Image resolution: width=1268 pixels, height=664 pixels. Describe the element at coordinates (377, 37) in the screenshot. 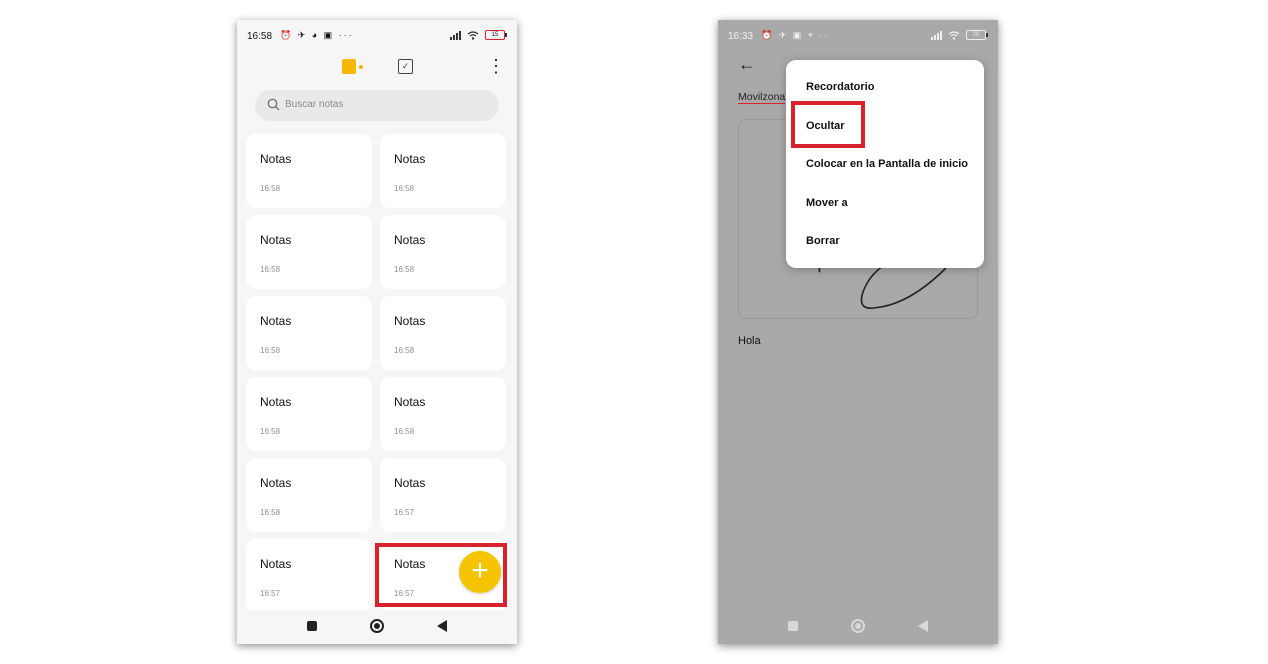

I see `status-bar: 16:58 ⏰ ✈ ◕ ▣ ··· 15` at that location.